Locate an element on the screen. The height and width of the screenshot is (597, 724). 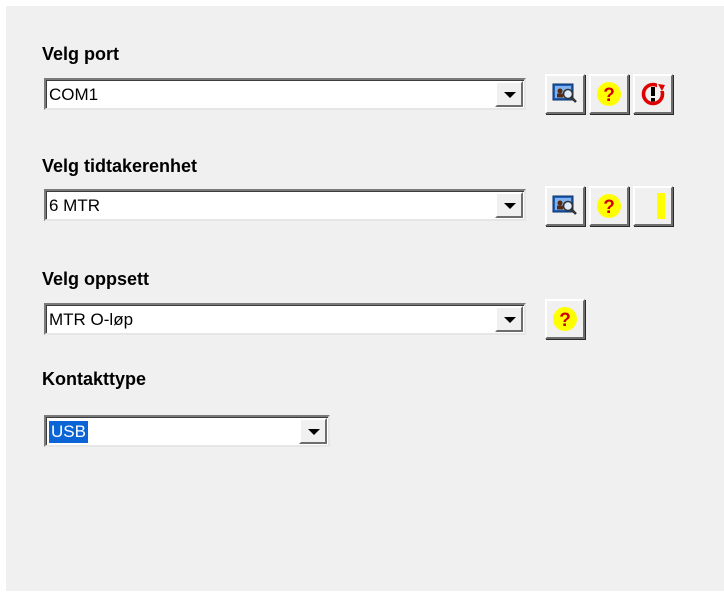
unit-status-button is located at coordinates (653, 206).